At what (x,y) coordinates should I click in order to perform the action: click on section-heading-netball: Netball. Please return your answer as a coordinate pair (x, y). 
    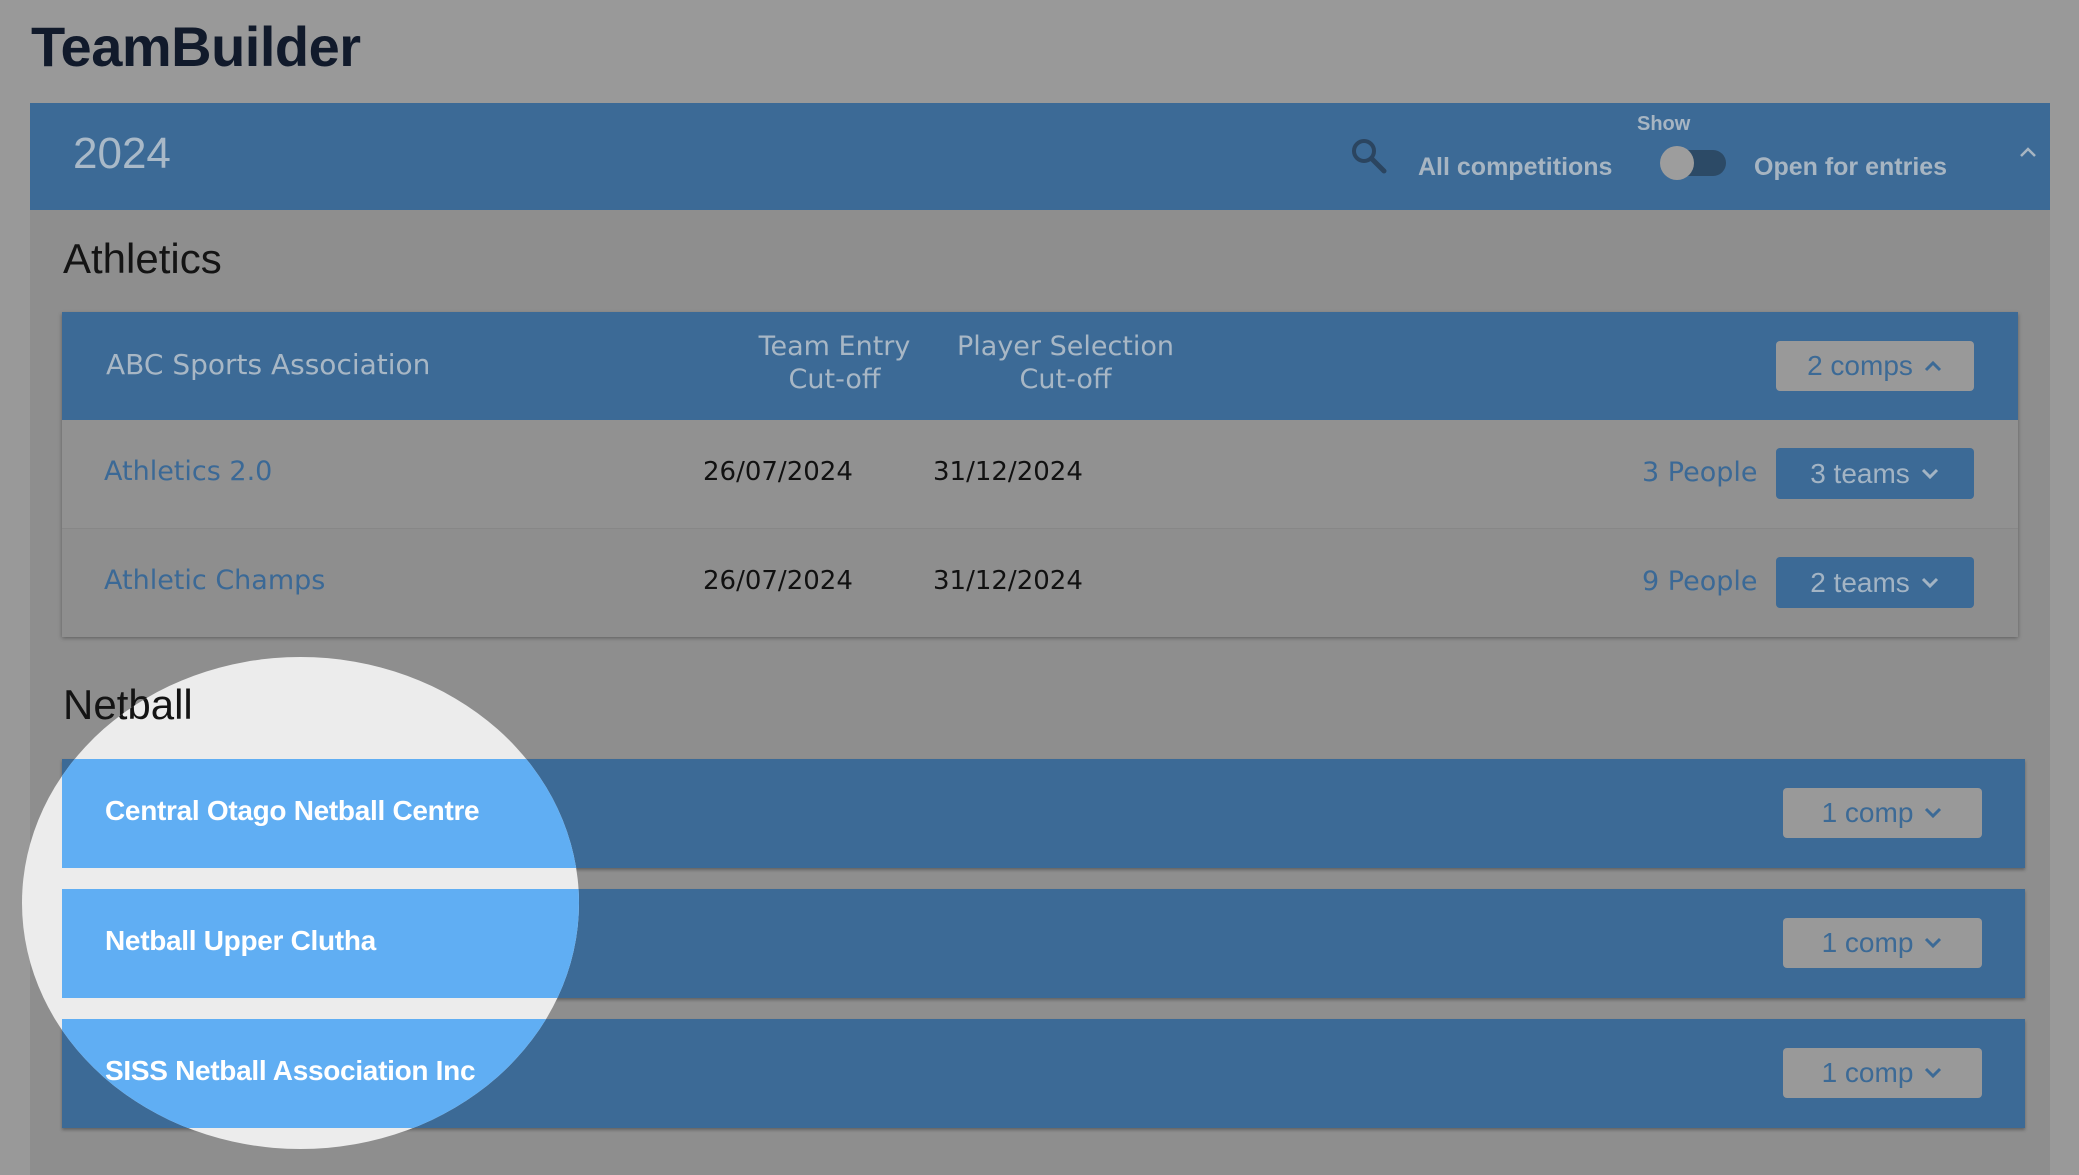
    Looking at the image, I should click on (127, 704).